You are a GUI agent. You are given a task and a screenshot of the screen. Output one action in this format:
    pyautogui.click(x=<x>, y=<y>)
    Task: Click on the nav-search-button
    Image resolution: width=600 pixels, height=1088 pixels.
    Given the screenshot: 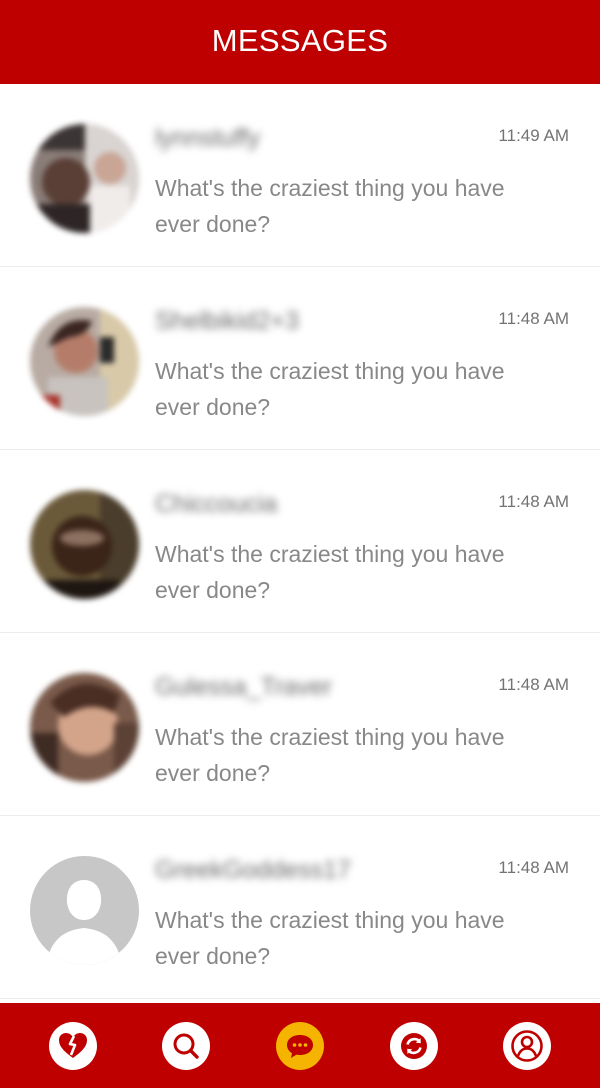 What is the action you would take?
    pyautogui.click(x=186, y=1045)
    